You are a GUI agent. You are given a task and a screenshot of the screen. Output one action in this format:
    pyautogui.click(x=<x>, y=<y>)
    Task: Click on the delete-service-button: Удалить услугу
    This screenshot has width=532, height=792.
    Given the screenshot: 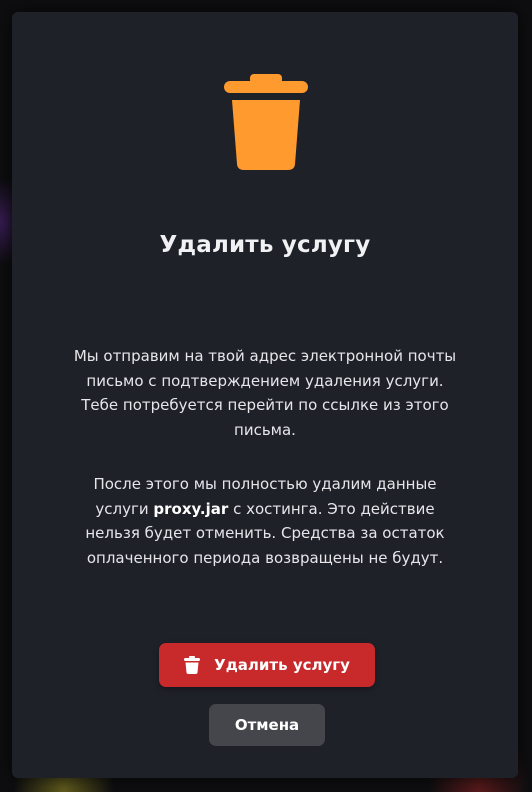 What is the action you would take?
    pyautogui.click(x=267, y=665)
    